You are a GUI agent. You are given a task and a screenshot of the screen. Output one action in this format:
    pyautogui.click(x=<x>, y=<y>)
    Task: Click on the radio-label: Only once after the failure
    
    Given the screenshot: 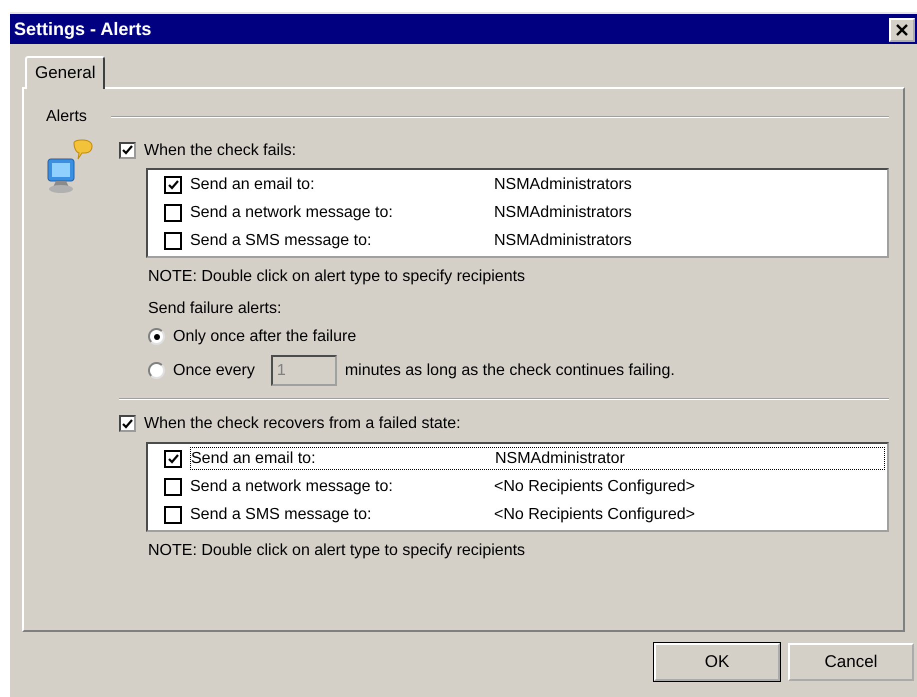 What is the action you would take?
    pyautogui.click(x=264, y=336)
    